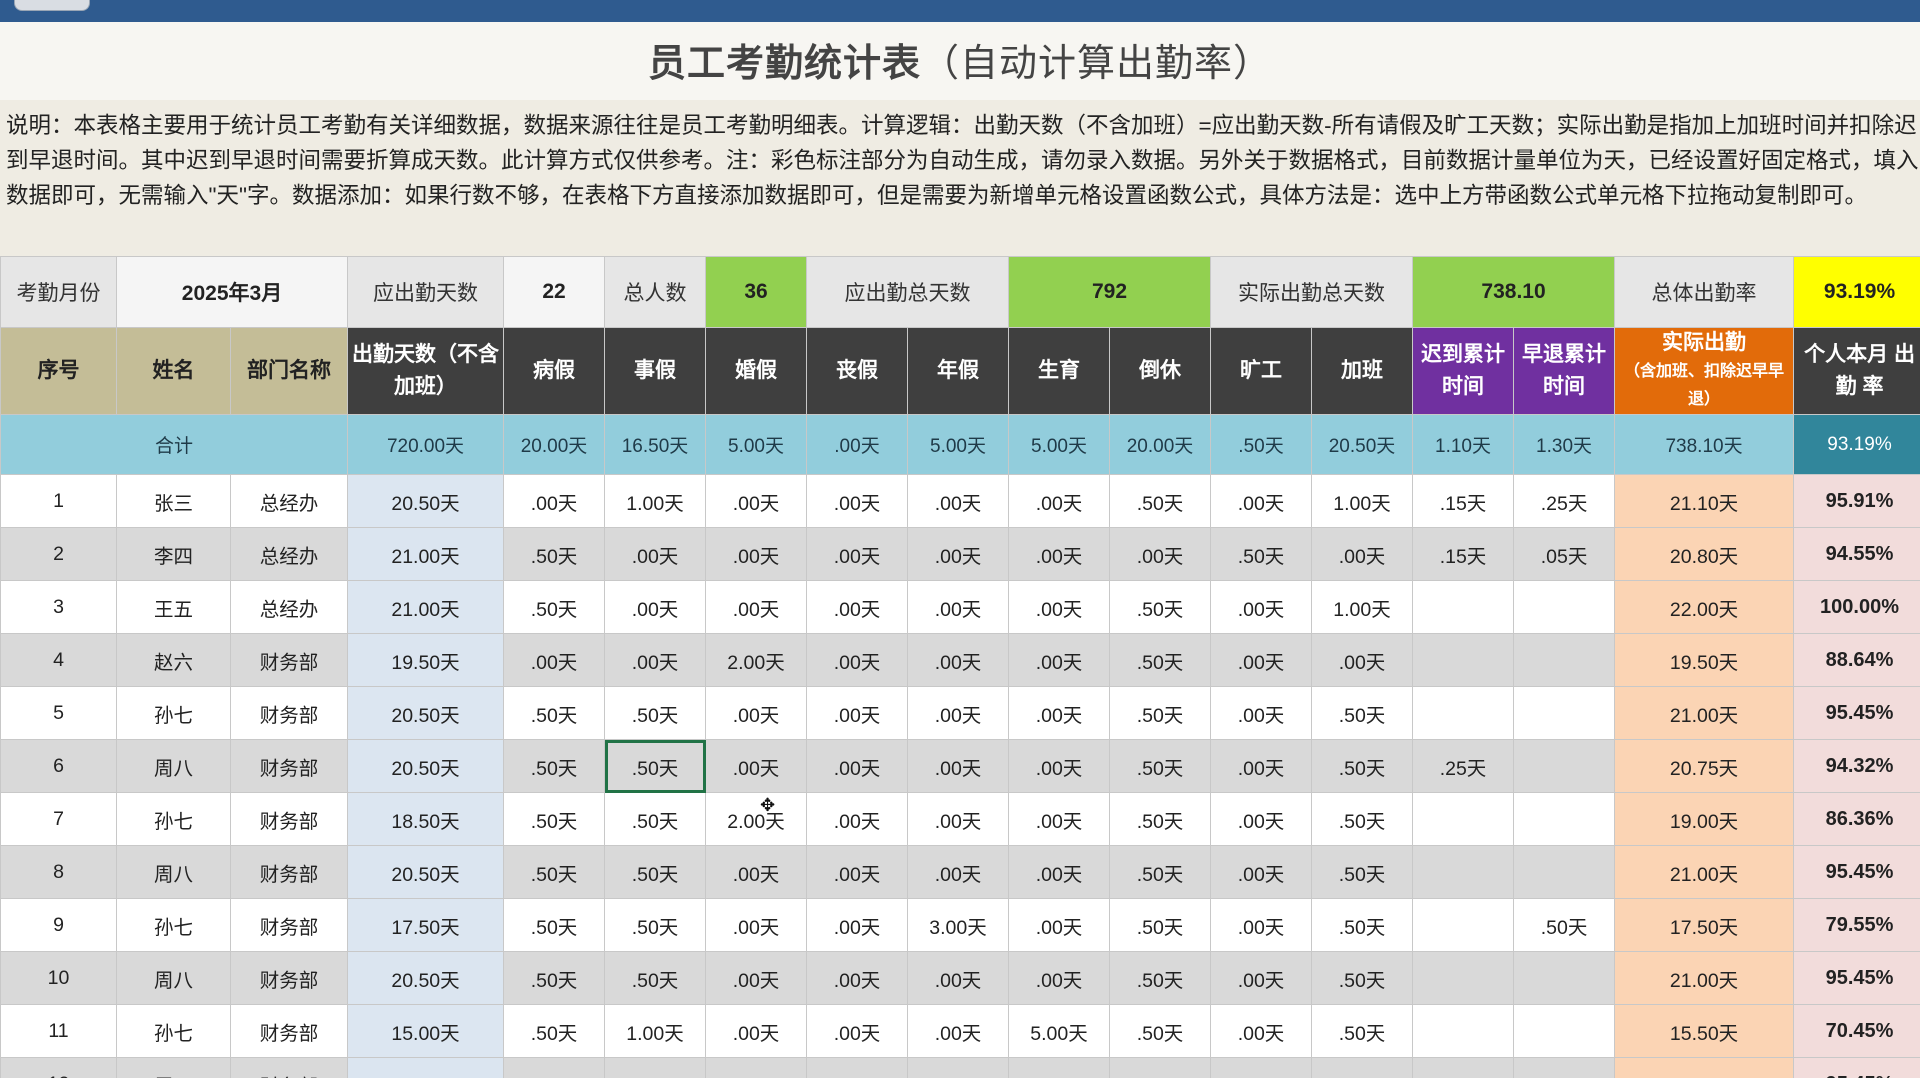  What do you see at coordinates (58, 501) in the screenshot?
I see `cell-seq: 1` at bounding box center [58, 501].